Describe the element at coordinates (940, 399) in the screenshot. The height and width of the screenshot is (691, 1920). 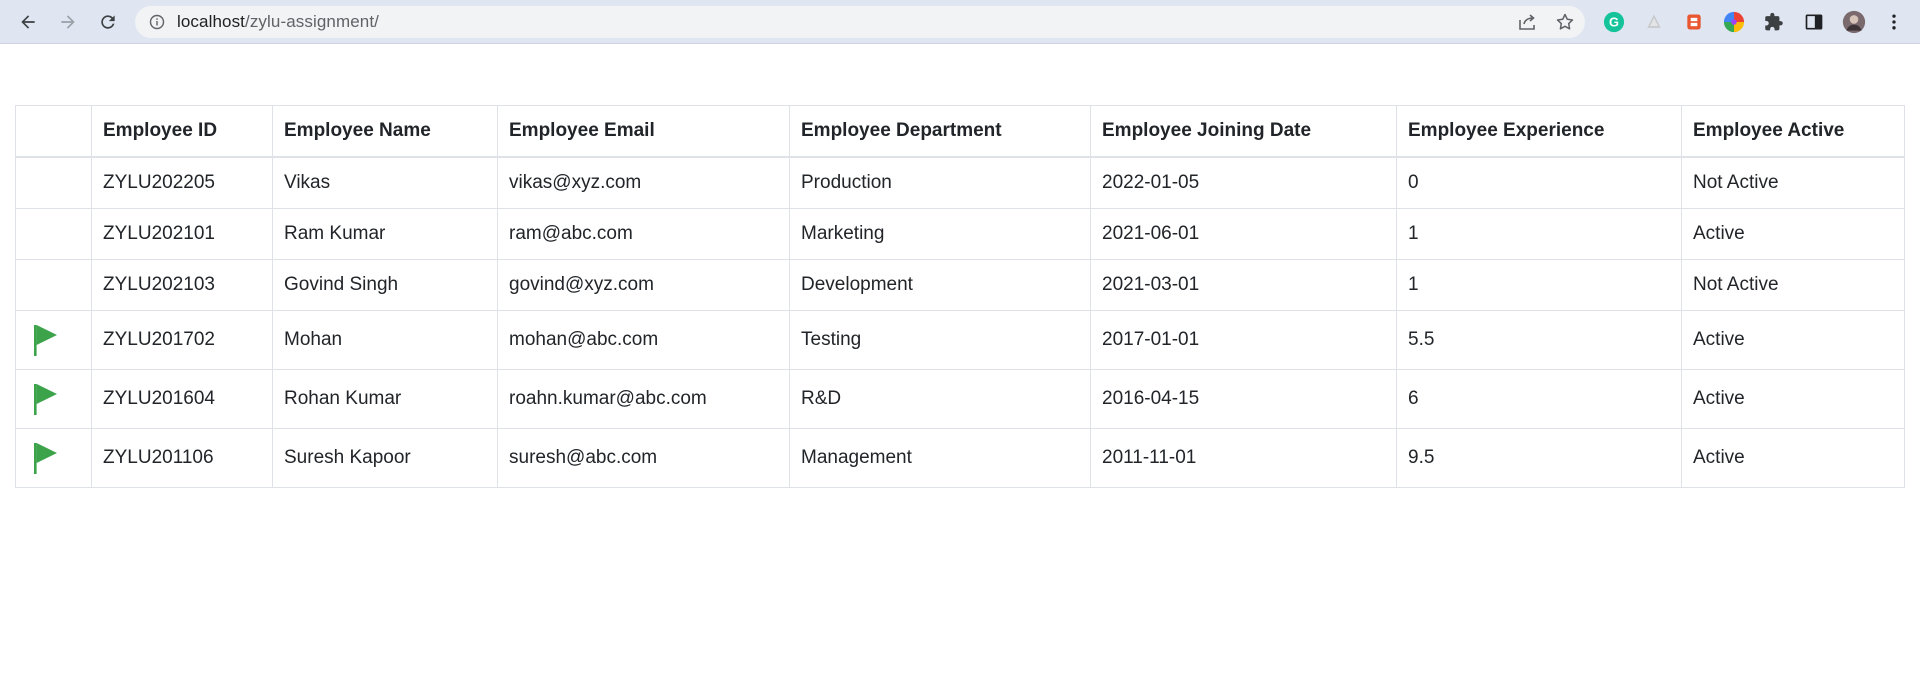
I see `cell-employee-department: R&D` at that location.